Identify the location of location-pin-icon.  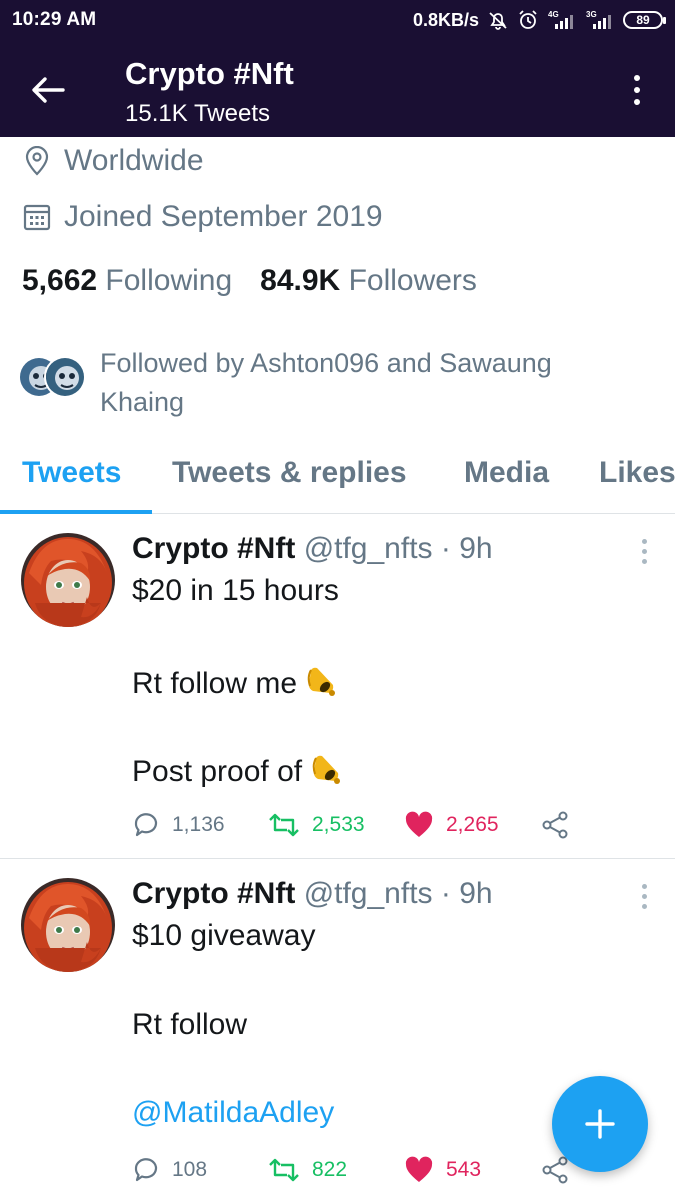
(37, 161).